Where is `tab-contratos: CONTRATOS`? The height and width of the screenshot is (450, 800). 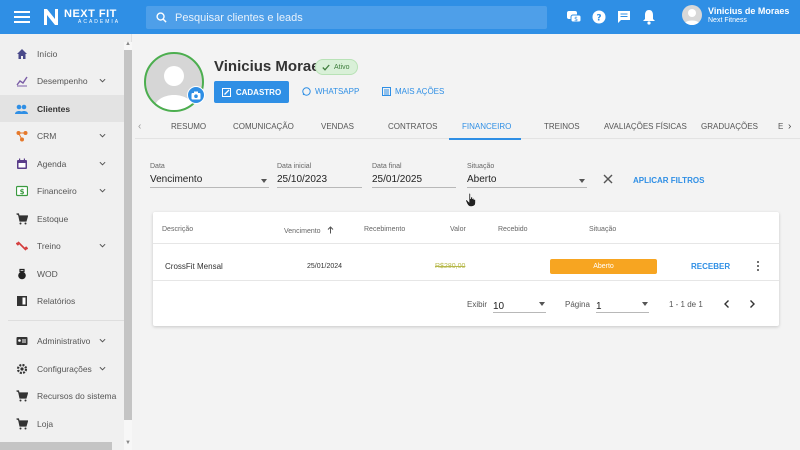 tab-contratos: CONTRATOS is located at coordinates (412, 126).